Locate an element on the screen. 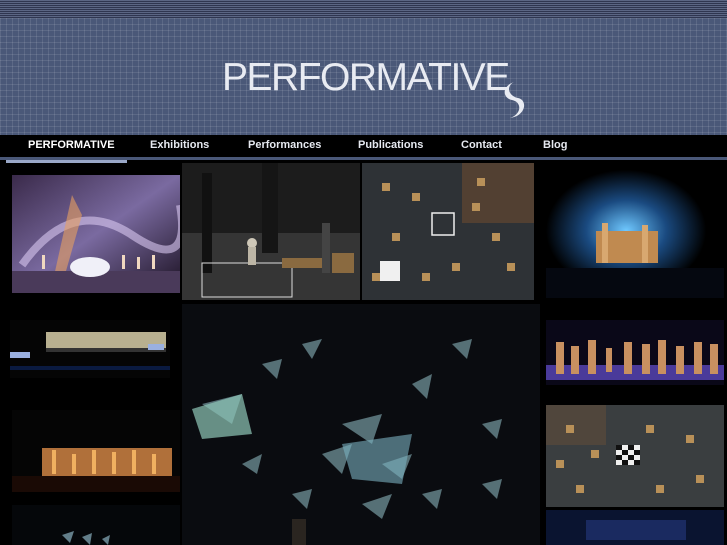  photo-rehearsal-stage is located at coordinates (271, 231).